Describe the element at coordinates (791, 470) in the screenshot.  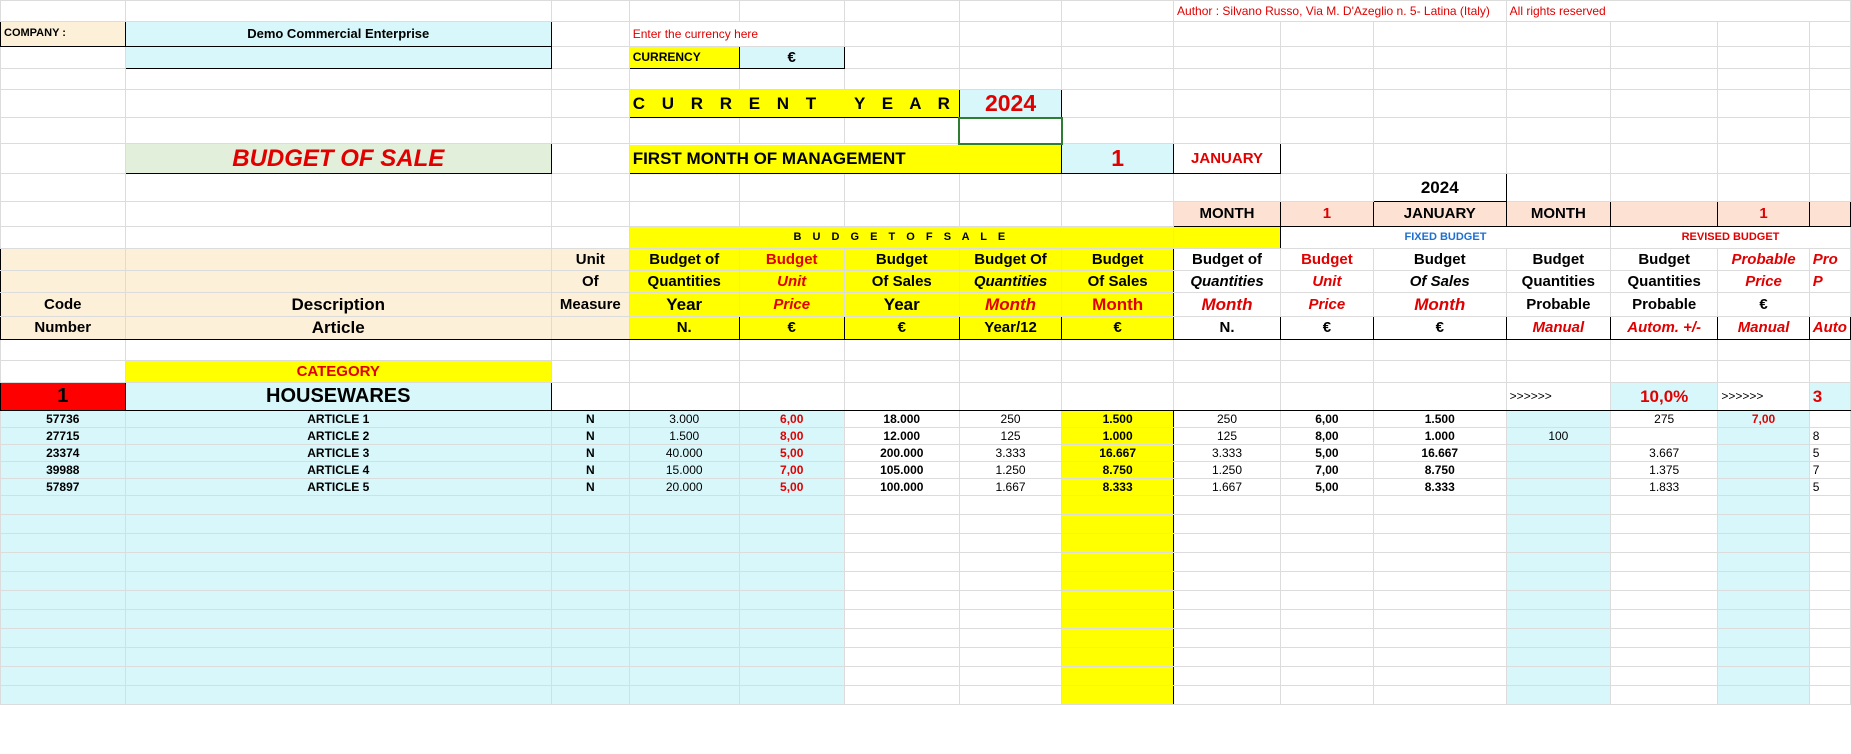
I see `unit-price-cell: 7,00` at that location.